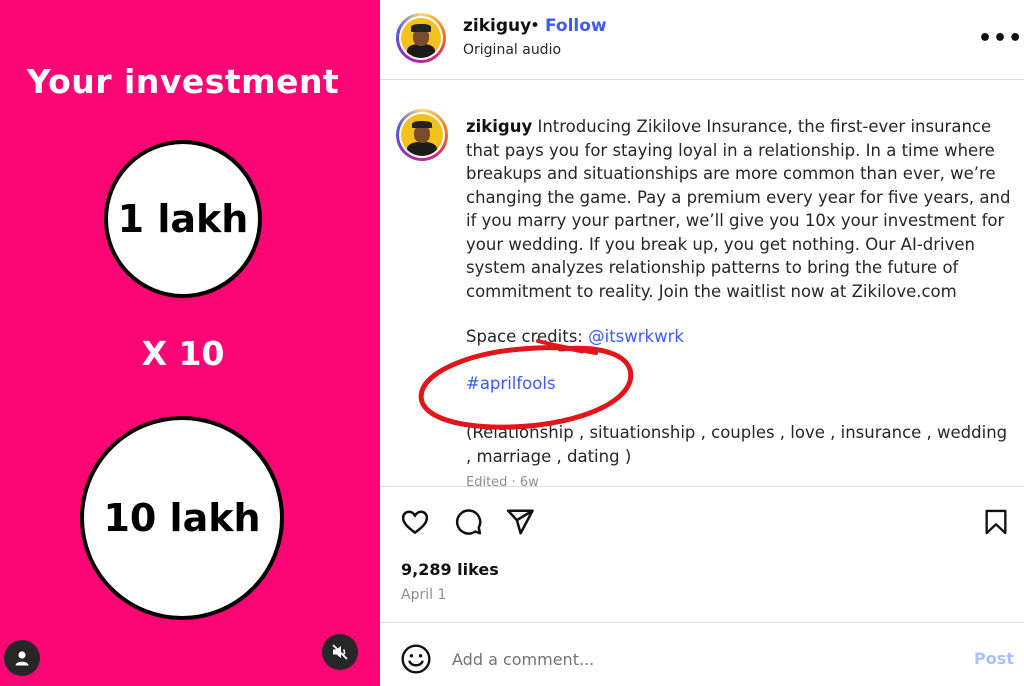 The height and width of the screenshot is (686, 1024). I want to click on post-comment-button: Post, so click(994, 658).